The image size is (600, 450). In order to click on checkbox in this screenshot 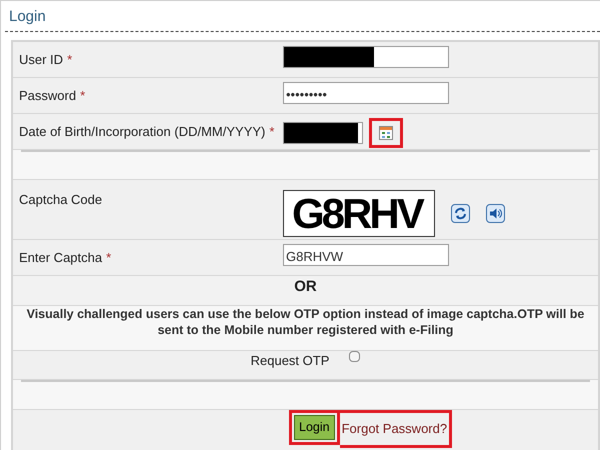, I will do `click(354, 356)`.